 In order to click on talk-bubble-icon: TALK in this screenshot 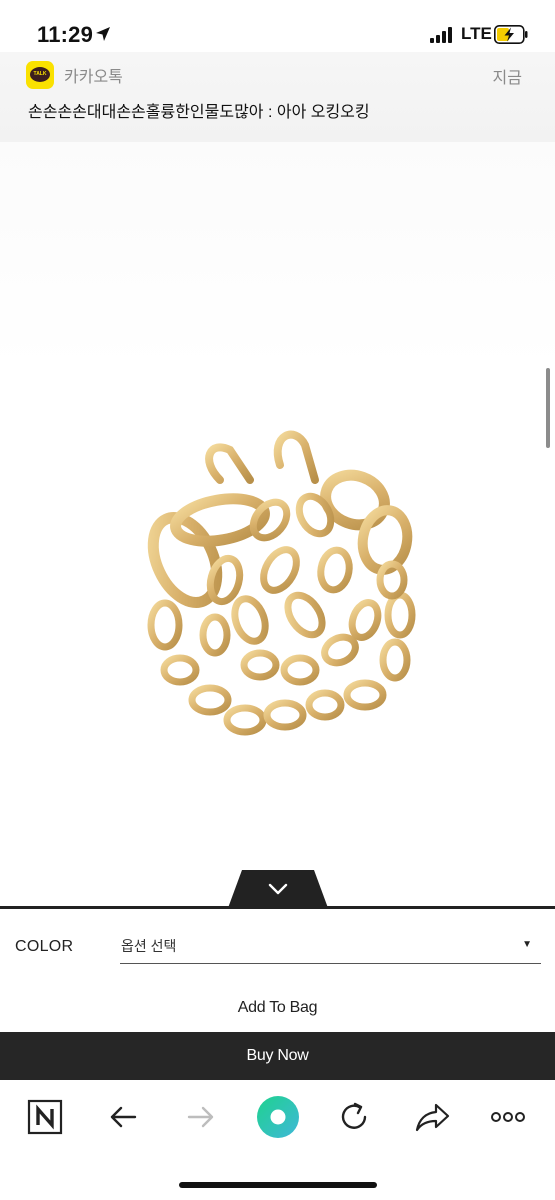, I will do `click(40, 74)`.